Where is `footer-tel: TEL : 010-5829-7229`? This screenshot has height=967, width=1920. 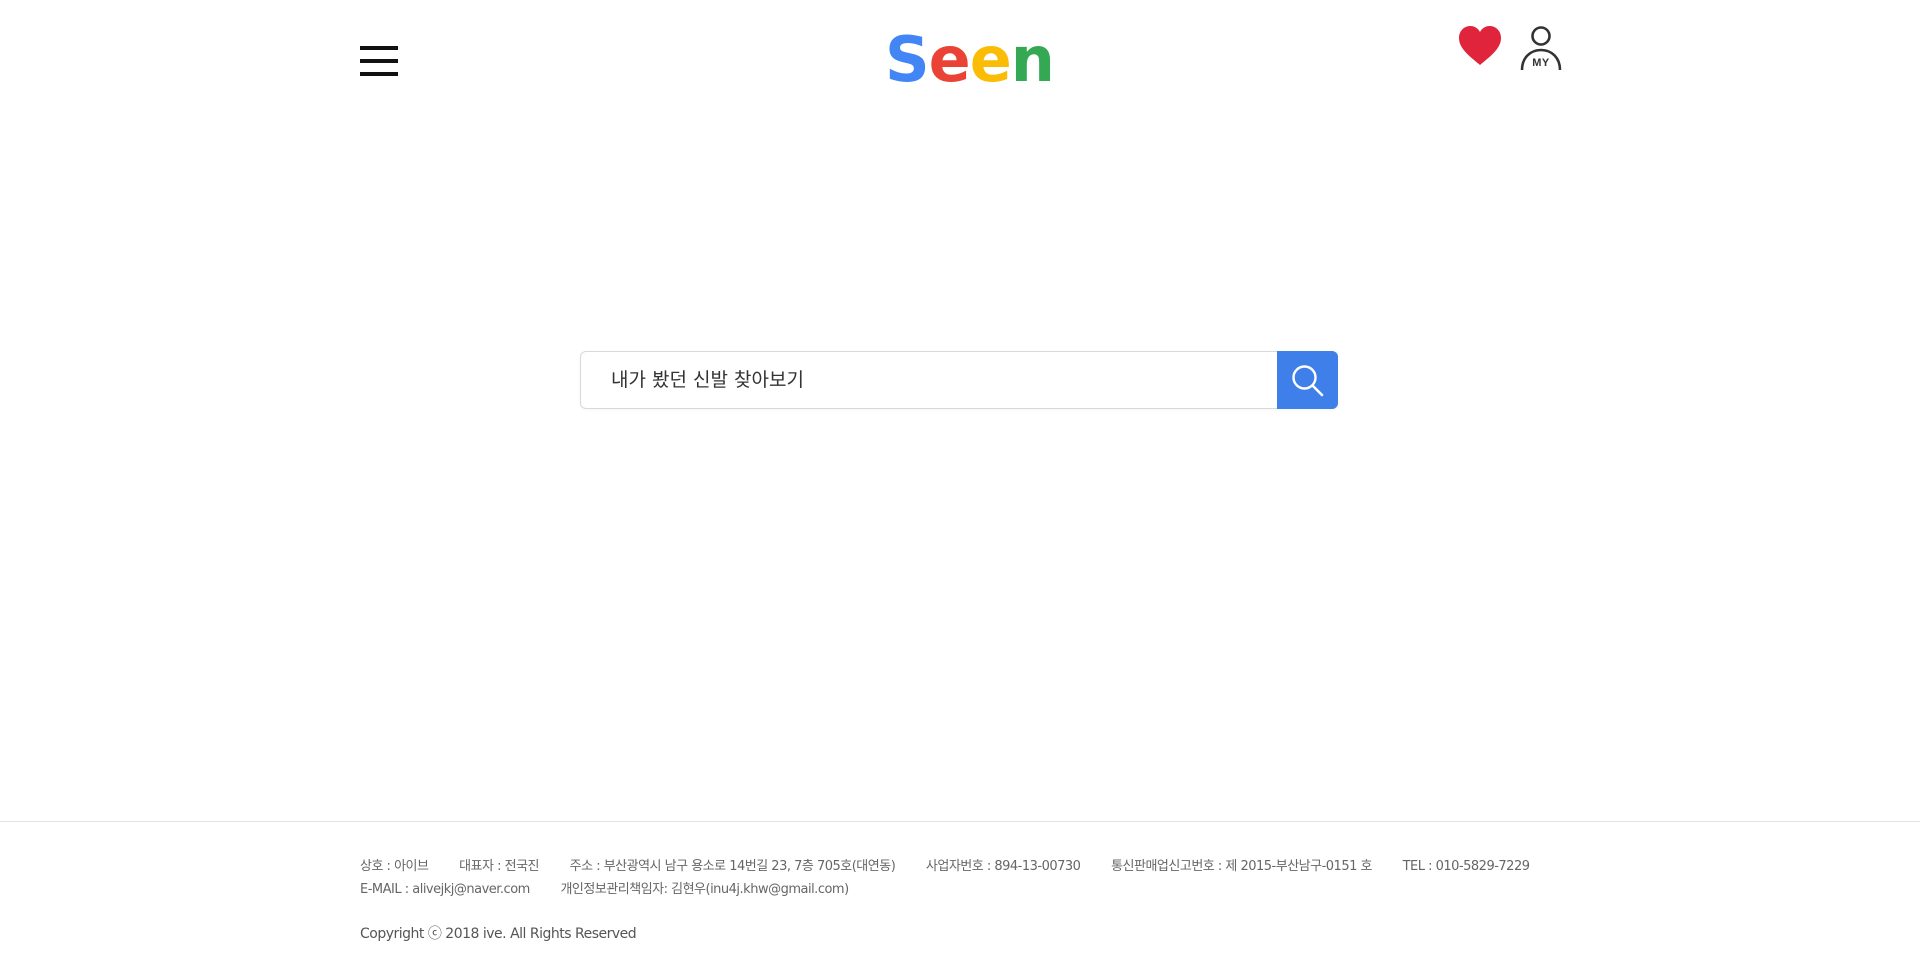 footer-tel: TEL : 010-5829-7229 is located at coordinates (1466, 866).